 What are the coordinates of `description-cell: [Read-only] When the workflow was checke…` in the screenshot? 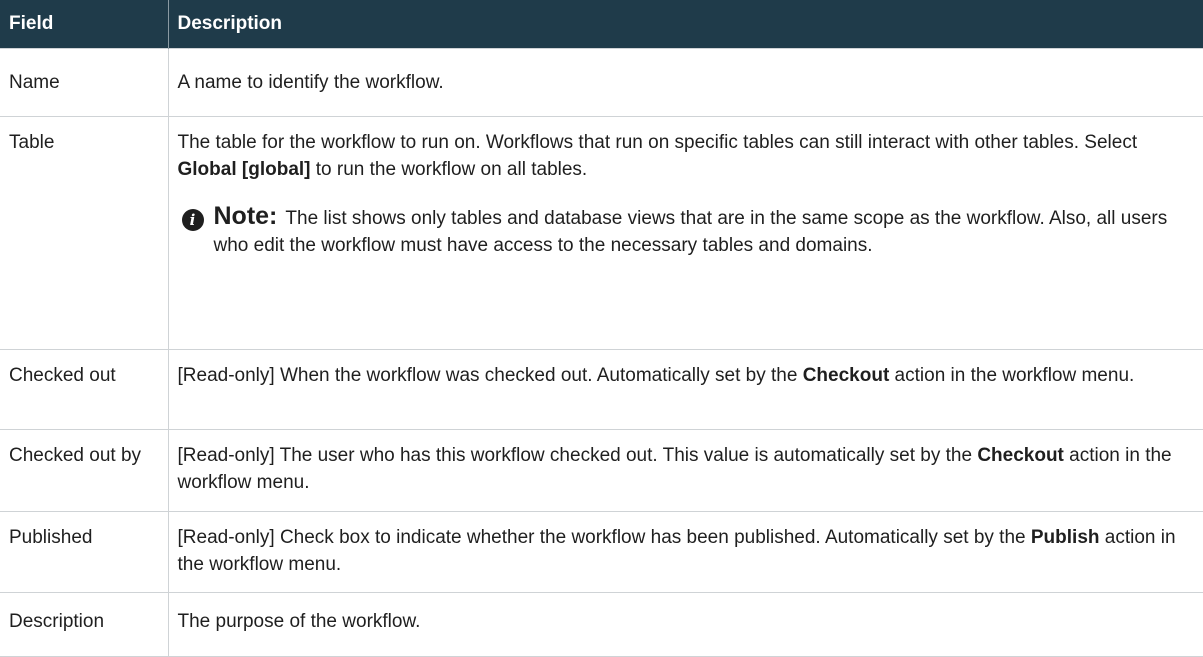 It's located at (685, 389).